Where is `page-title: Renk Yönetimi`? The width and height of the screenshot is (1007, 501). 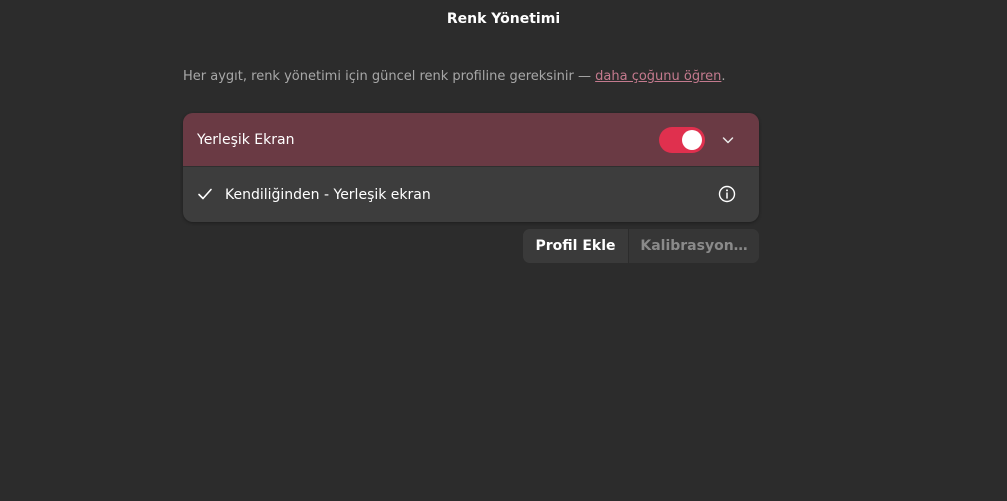
page-title: Renk Yönetimi is located at coordinates (503, 19).